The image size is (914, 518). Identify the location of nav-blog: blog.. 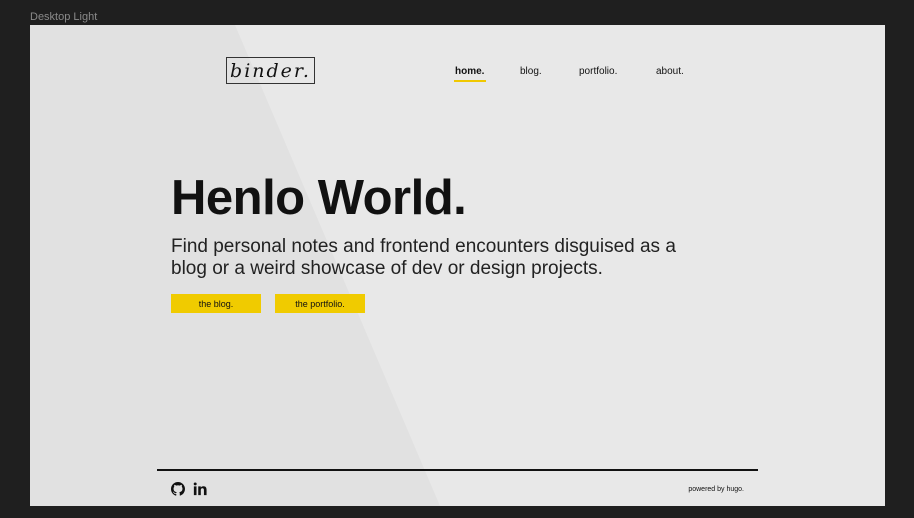
(531, 71).